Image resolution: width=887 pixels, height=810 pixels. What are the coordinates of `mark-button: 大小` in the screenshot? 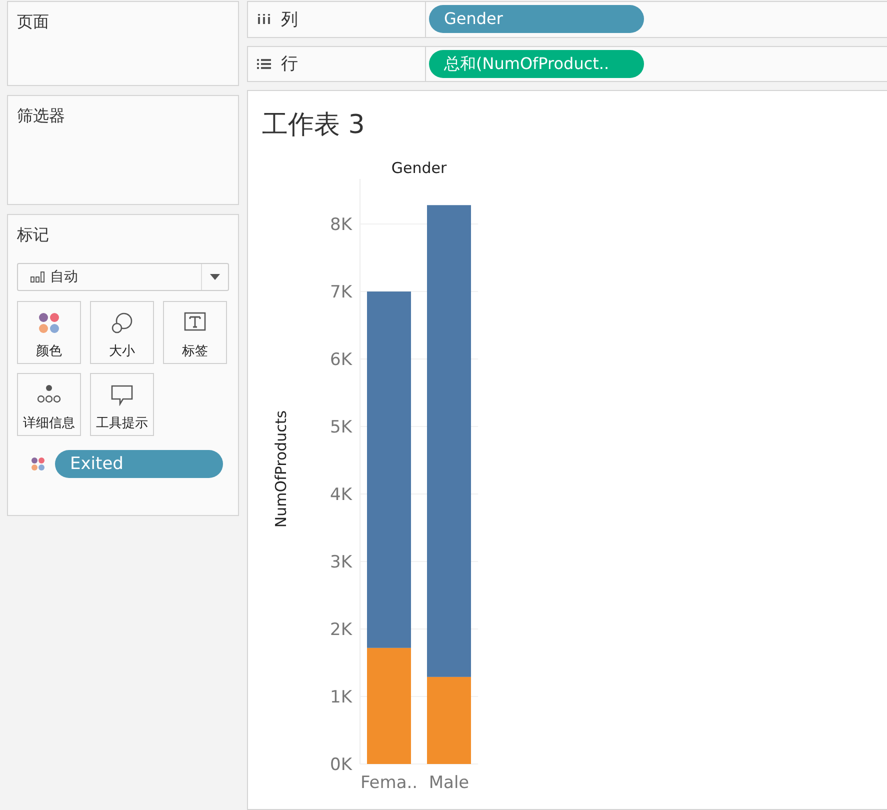 It's located at (122, 332).